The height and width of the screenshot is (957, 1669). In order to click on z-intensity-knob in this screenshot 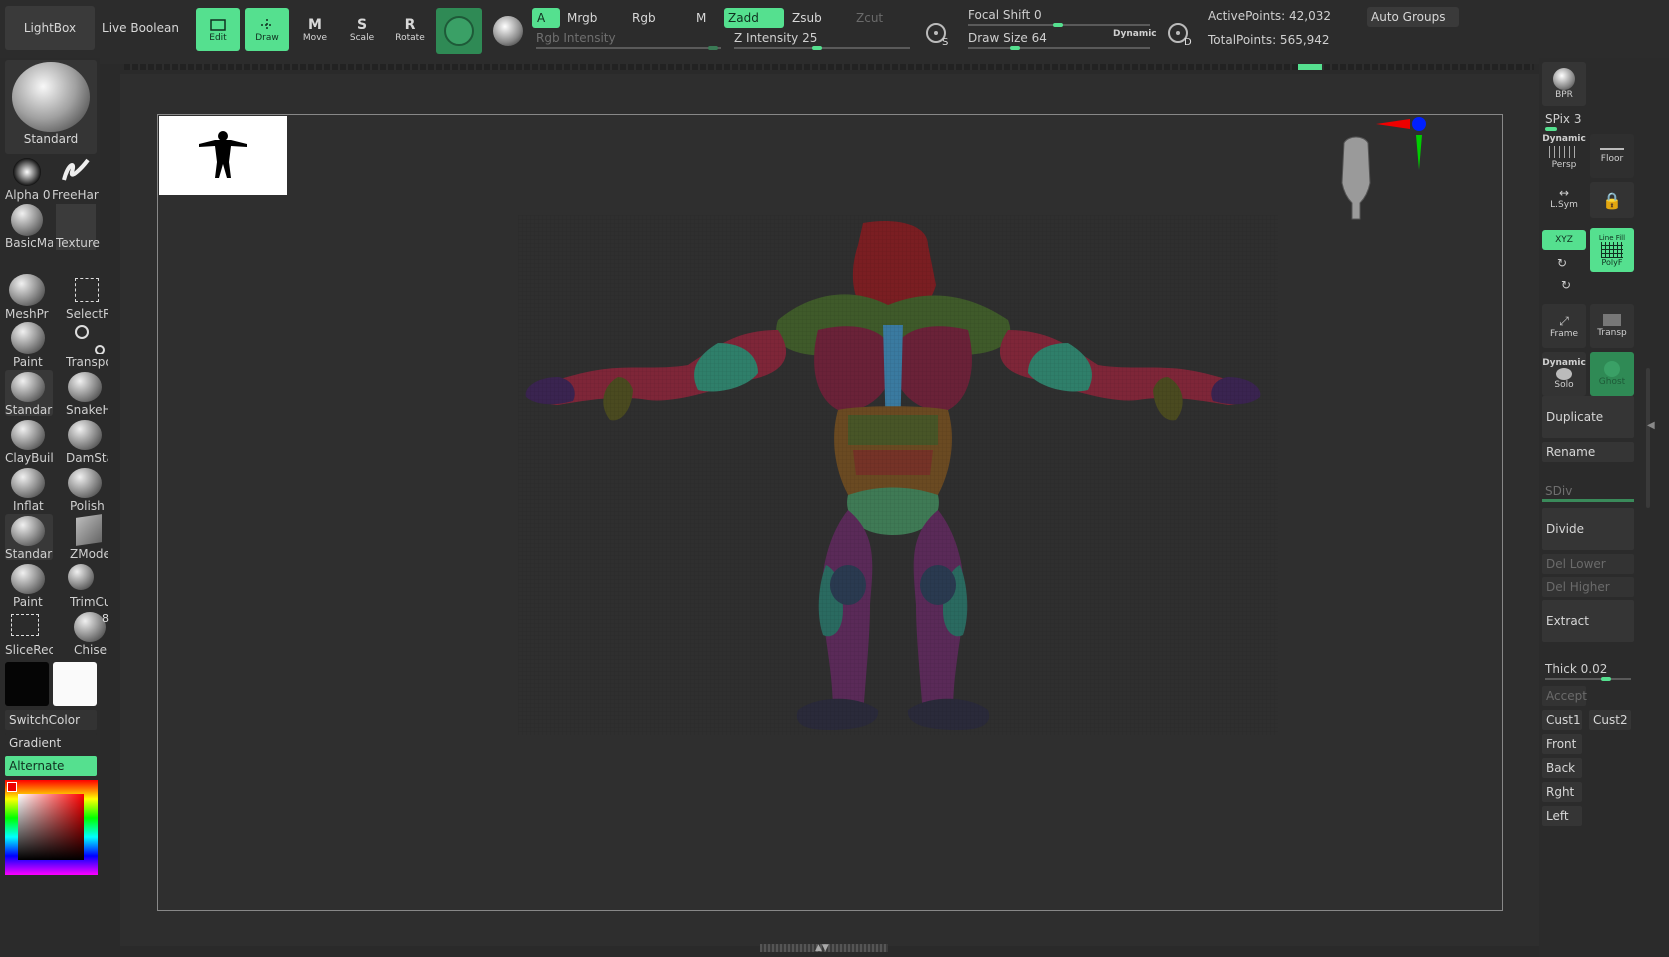, I will do `click(817, 48)`.